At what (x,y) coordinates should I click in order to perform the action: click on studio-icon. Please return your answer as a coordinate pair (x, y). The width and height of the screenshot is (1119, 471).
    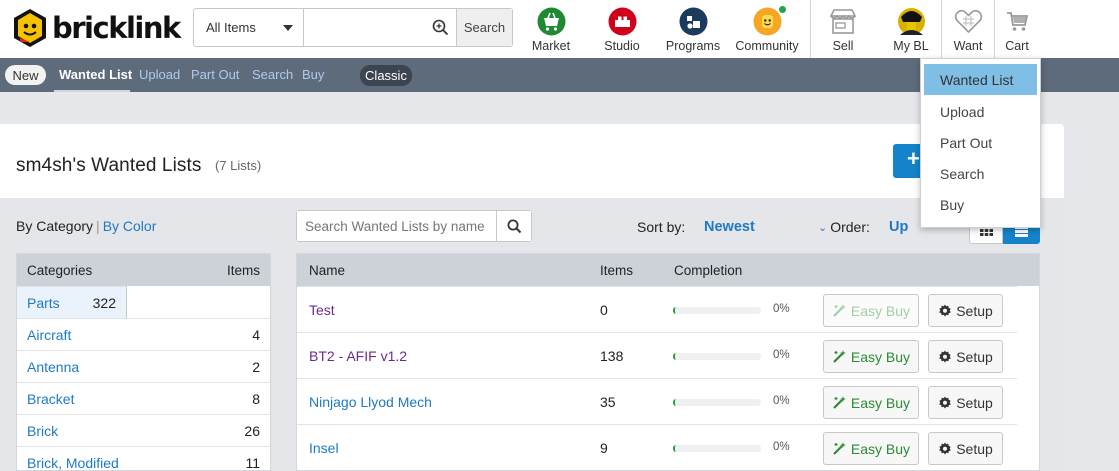
    Looking at the image, I should click on (622, 21).